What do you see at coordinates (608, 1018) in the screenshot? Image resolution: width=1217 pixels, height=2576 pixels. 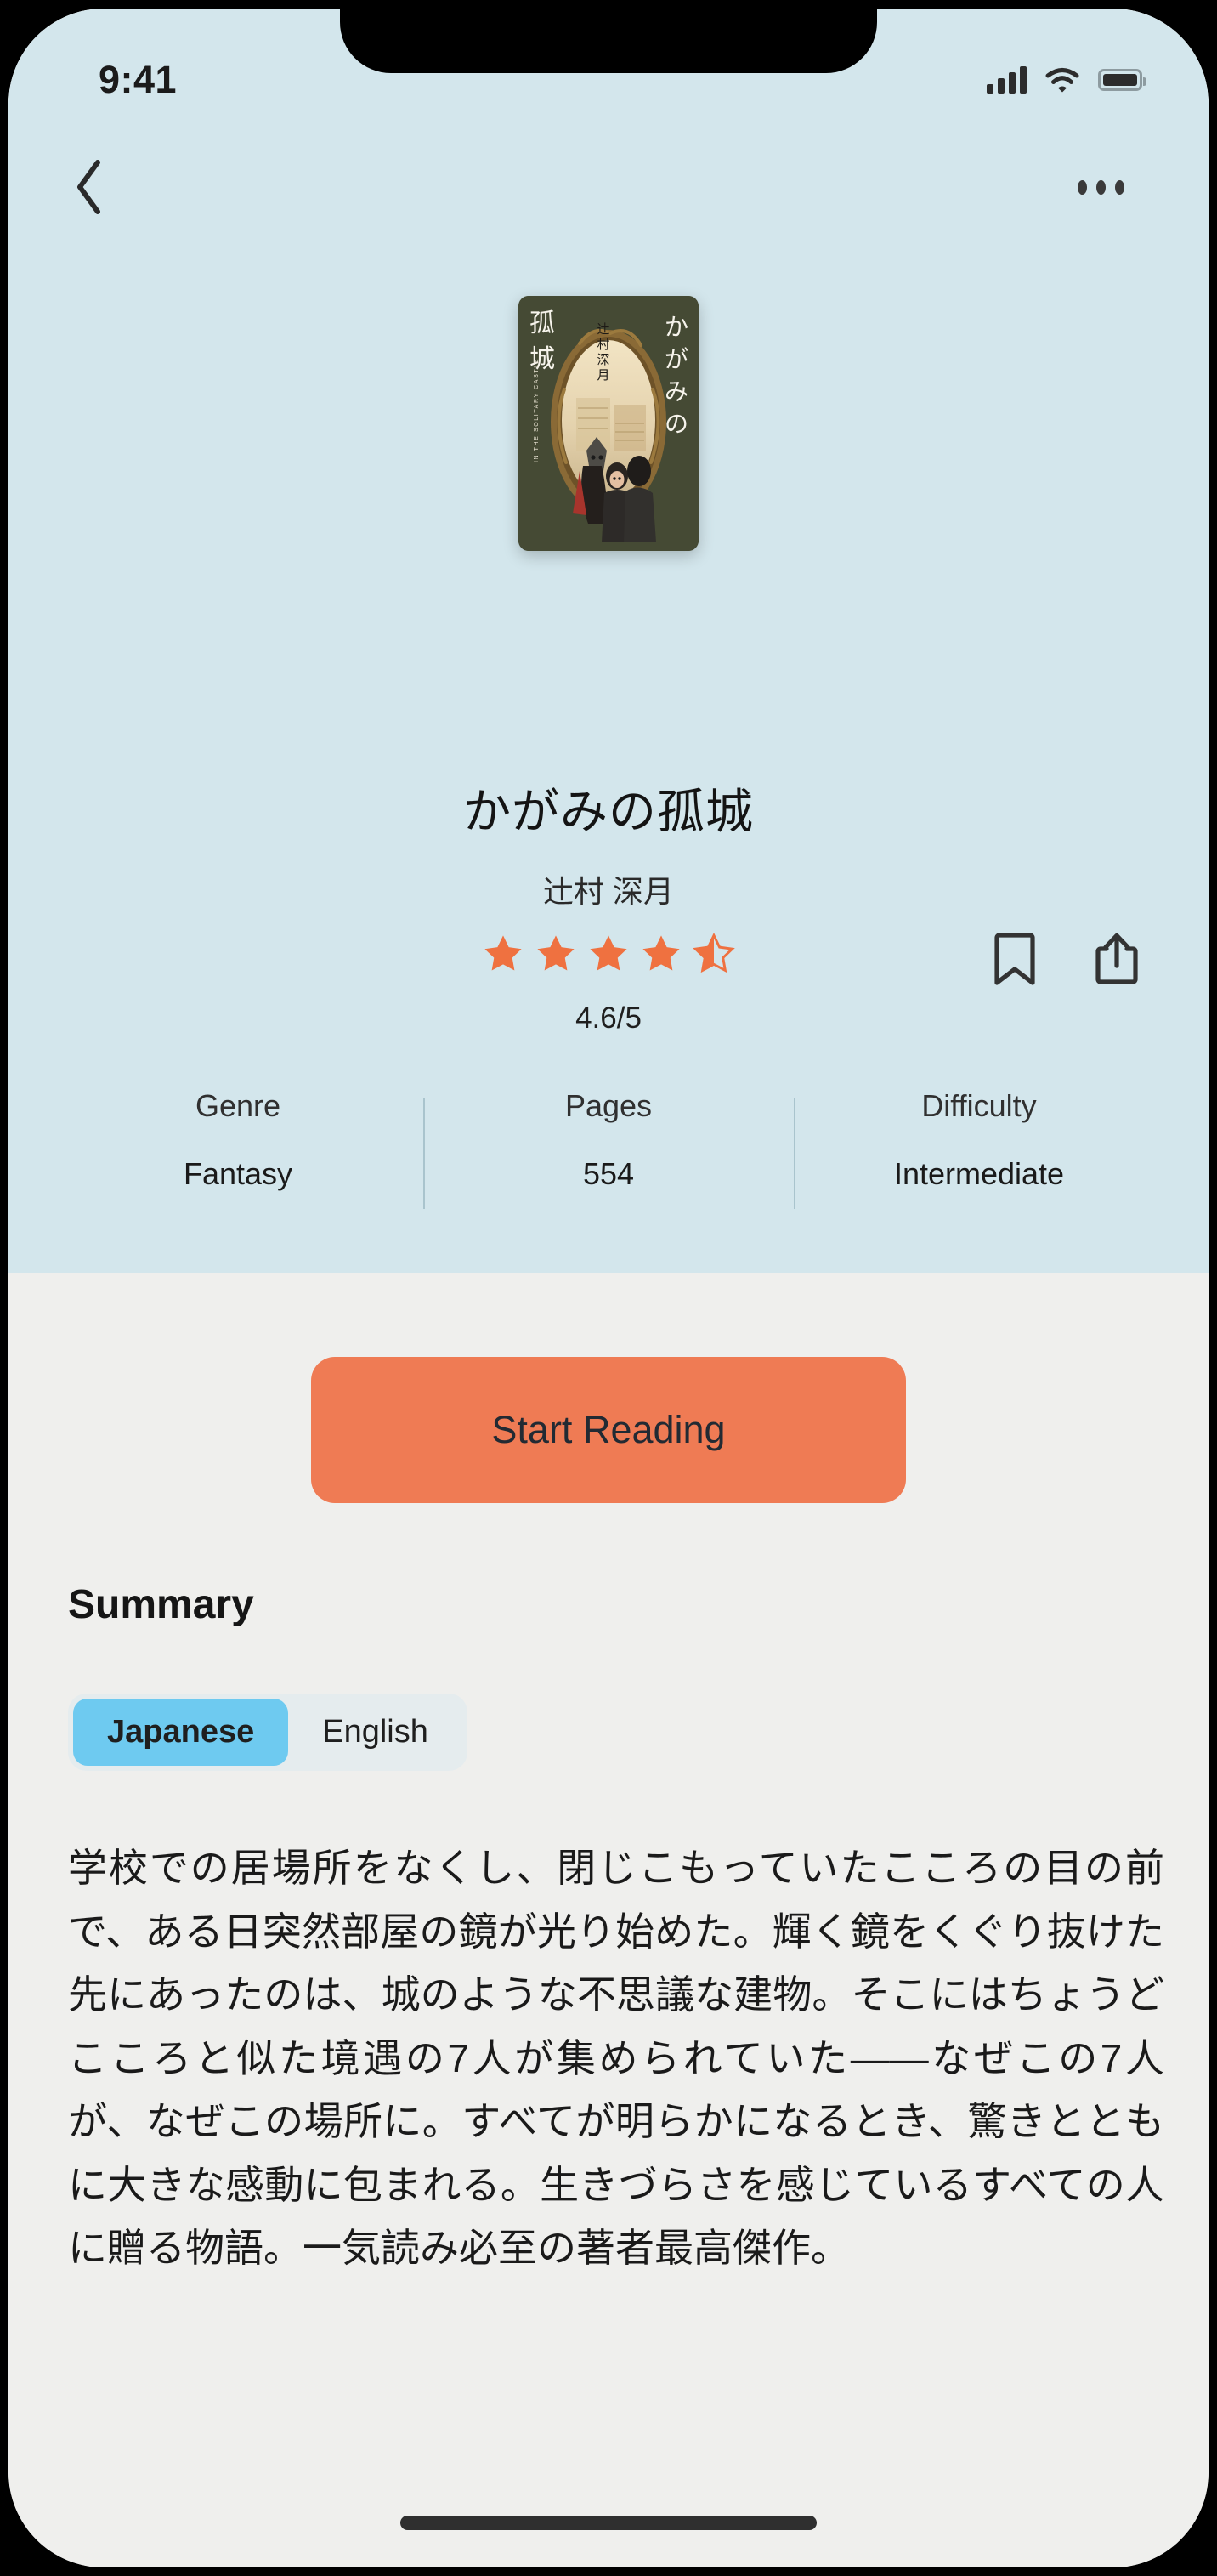 I see `rating-value: 4.6/5` at bounding box center [608, 1018].